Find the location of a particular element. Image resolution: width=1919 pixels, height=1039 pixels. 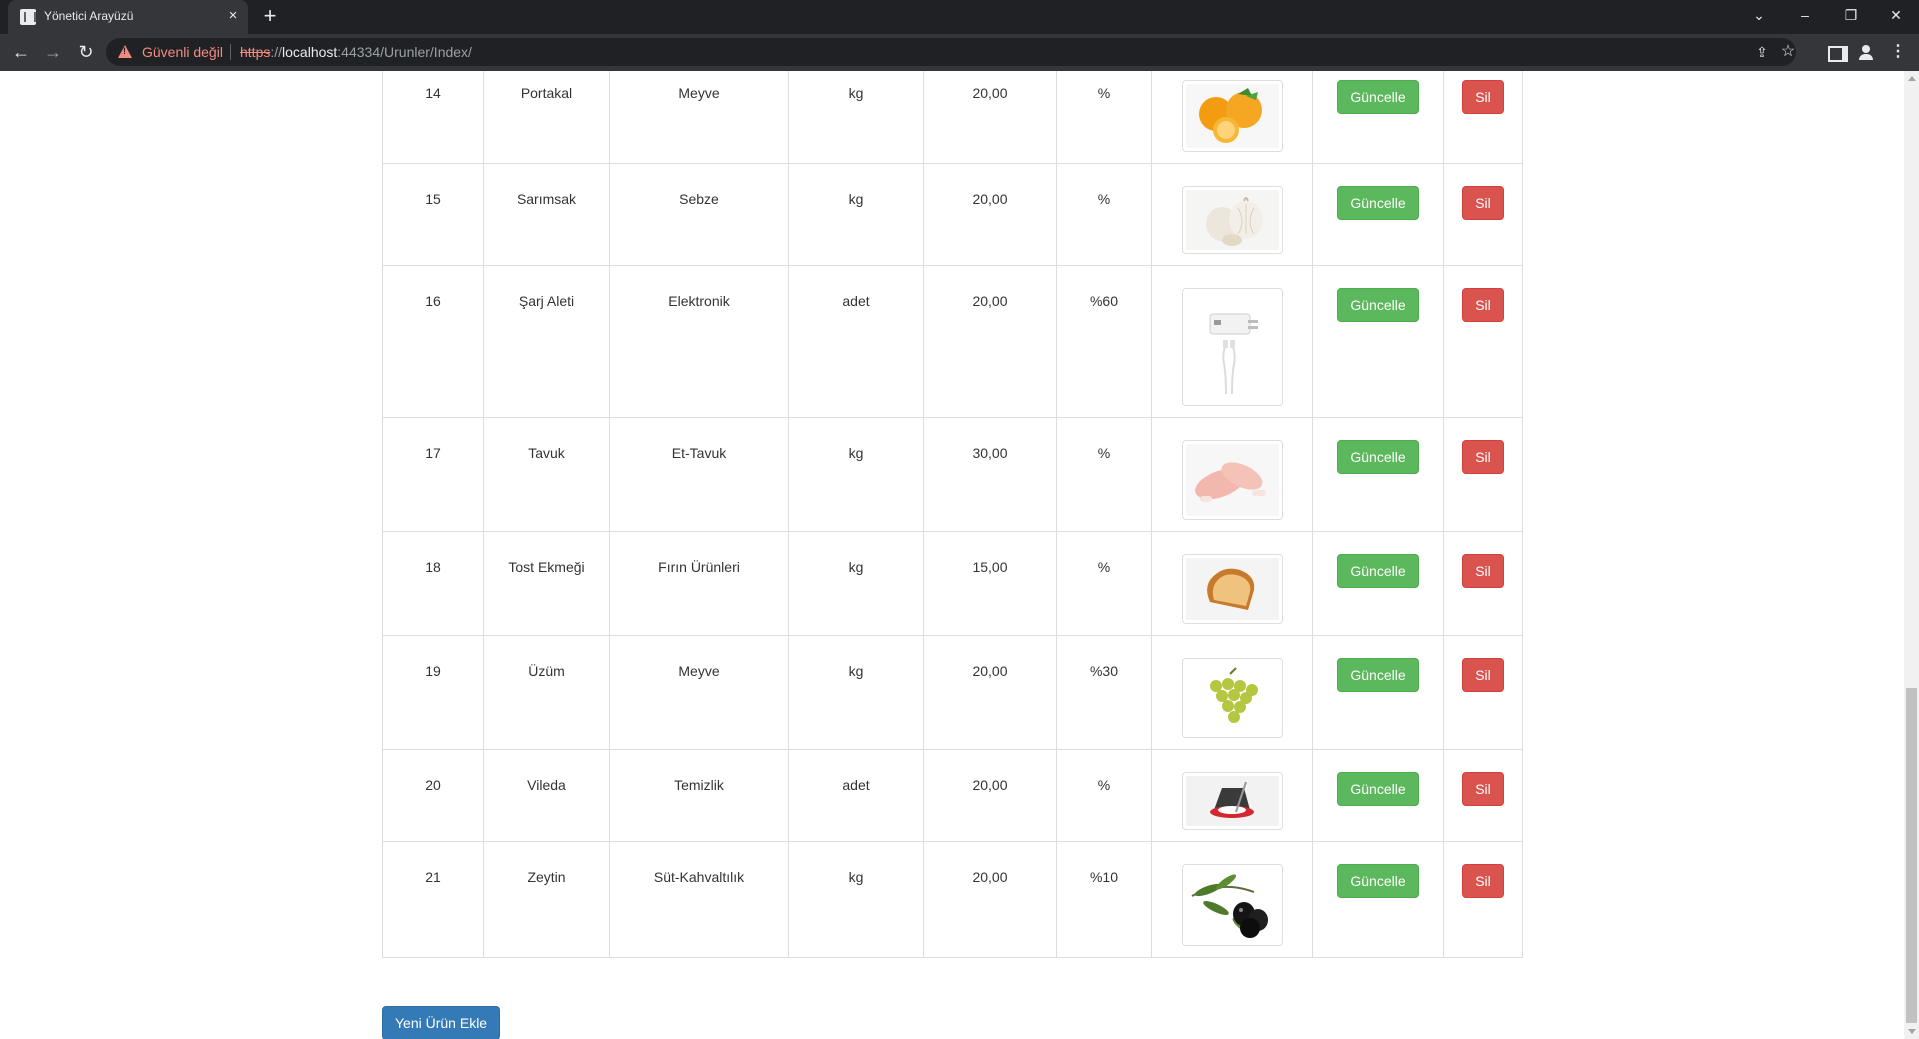

product-category-cell: Fırın Ürünleri is located at coordinates (699, 583).